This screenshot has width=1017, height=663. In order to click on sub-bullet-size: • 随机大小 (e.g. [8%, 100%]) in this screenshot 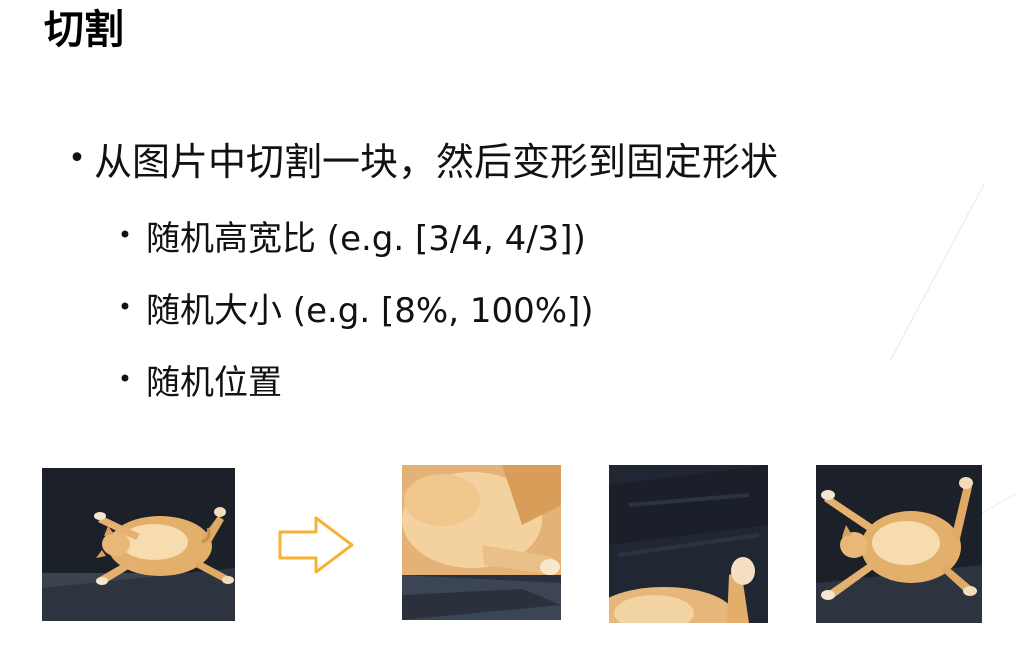, I will do `click(349, 307)`.